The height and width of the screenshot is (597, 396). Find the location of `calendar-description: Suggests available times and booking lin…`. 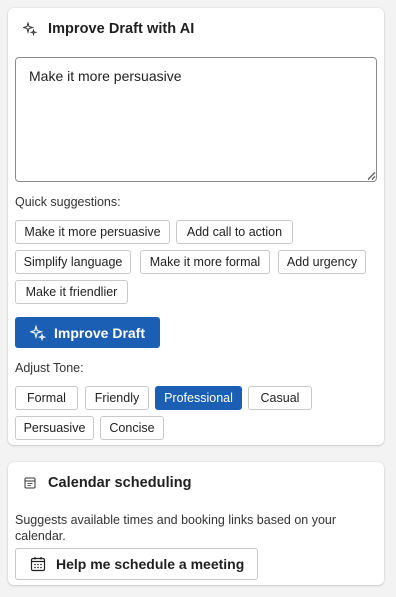

calendar-description: Suggests available times and booking lin… is located at coordinates (176, 528).